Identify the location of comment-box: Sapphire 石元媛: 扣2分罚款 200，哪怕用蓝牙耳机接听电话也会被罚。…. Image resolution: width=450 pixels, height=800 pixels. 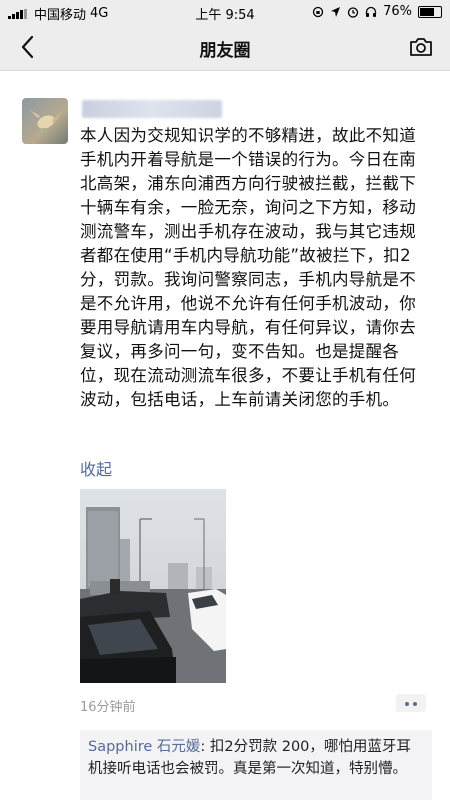
(256, 765).